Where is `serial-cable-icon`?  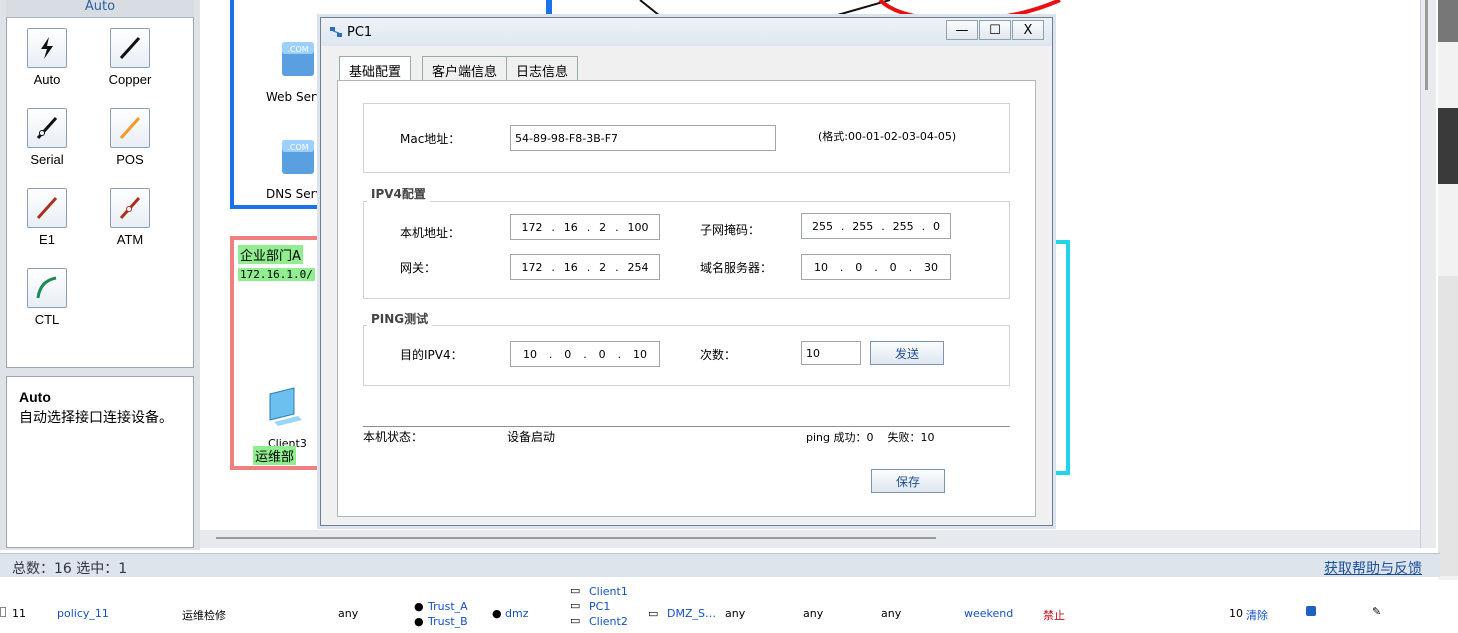 serial-cable-icon is located at coordinates (47, 128).